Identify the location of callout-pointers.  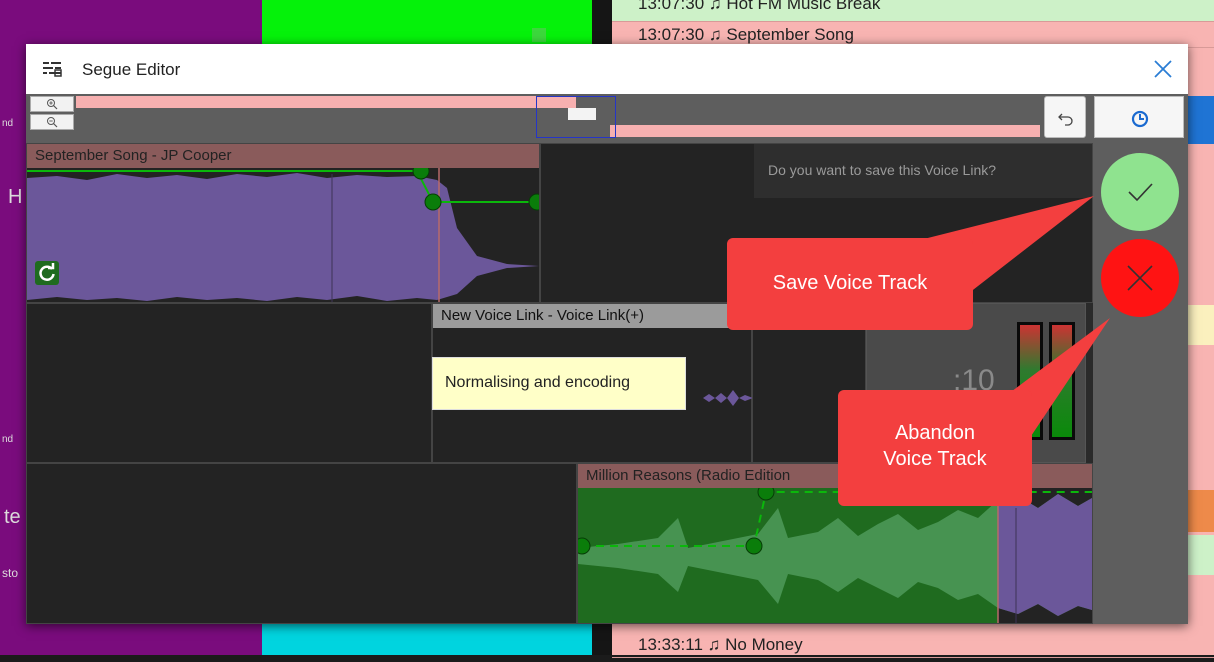
(955, 328).